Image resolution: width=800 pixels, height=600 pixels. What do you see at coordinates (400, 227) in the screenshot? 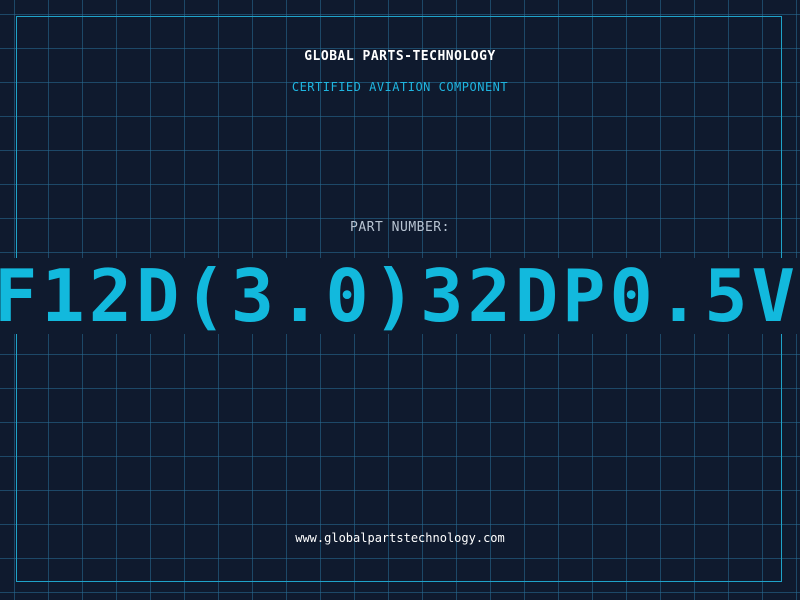
I see `part-number-label: PART NUMBER:` at bounding box center [400, 227].